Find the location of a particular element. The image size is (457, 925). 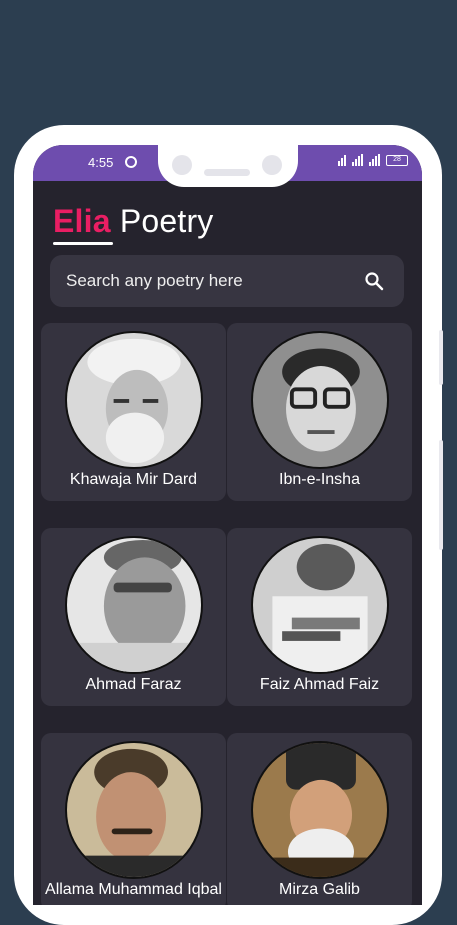

search-bar: Search any poetry here is located at coordinates (227, 281).